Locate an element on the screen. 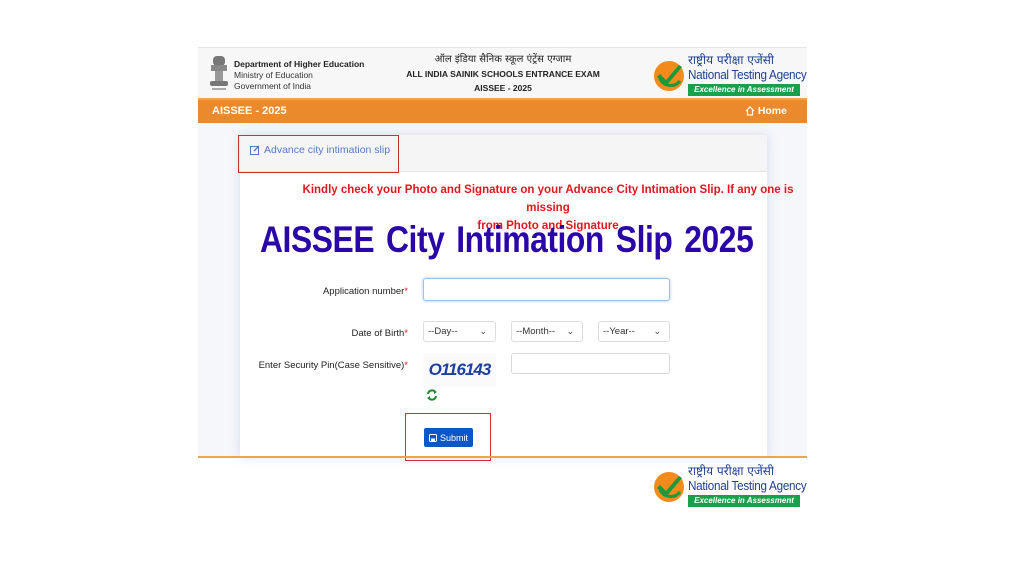  date-of-birth-label-text: Date of Birth is located at coordinates (378, 333).